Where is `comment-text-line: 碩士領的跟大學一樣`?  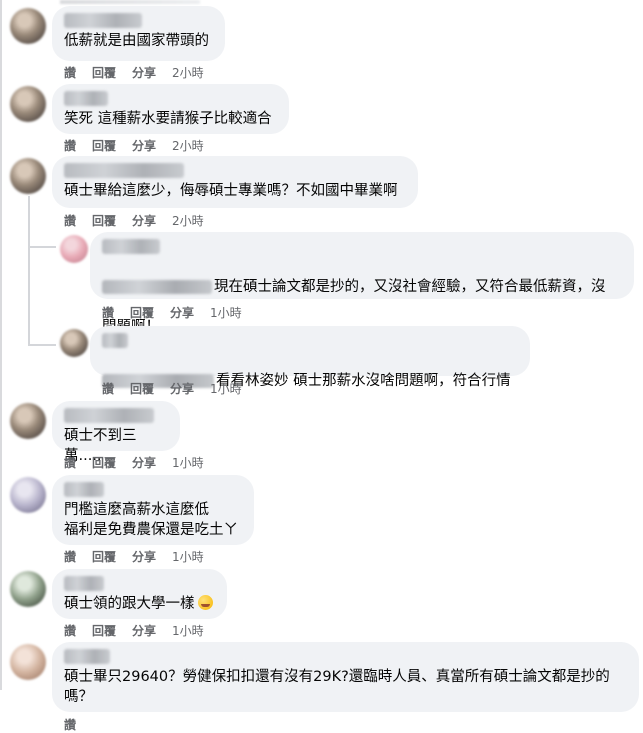 comment-text-line: 碩士領的跟大學一樣 is located at coordinates (129, 604).